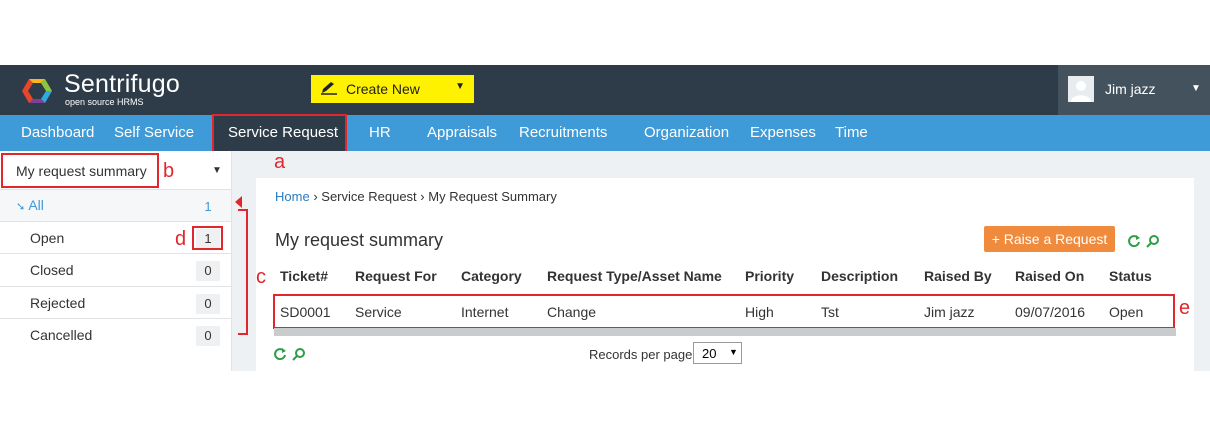 Image resolution: width=1210 pixels, height=435 pixels. Describe the element at coordinates (634, 276) in the screenshot. I see `column-header: Request Type/Asset Name` at that location.